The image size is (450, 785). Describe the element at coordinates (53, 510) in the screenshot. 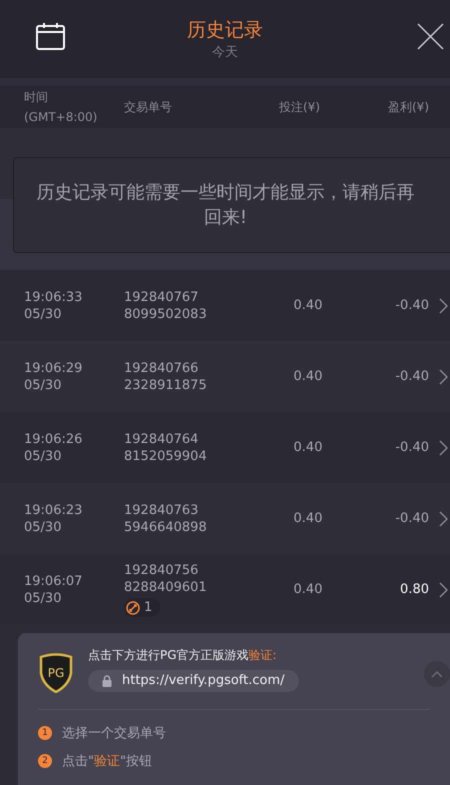

I see `time-cell: 19:06:23` at that location.